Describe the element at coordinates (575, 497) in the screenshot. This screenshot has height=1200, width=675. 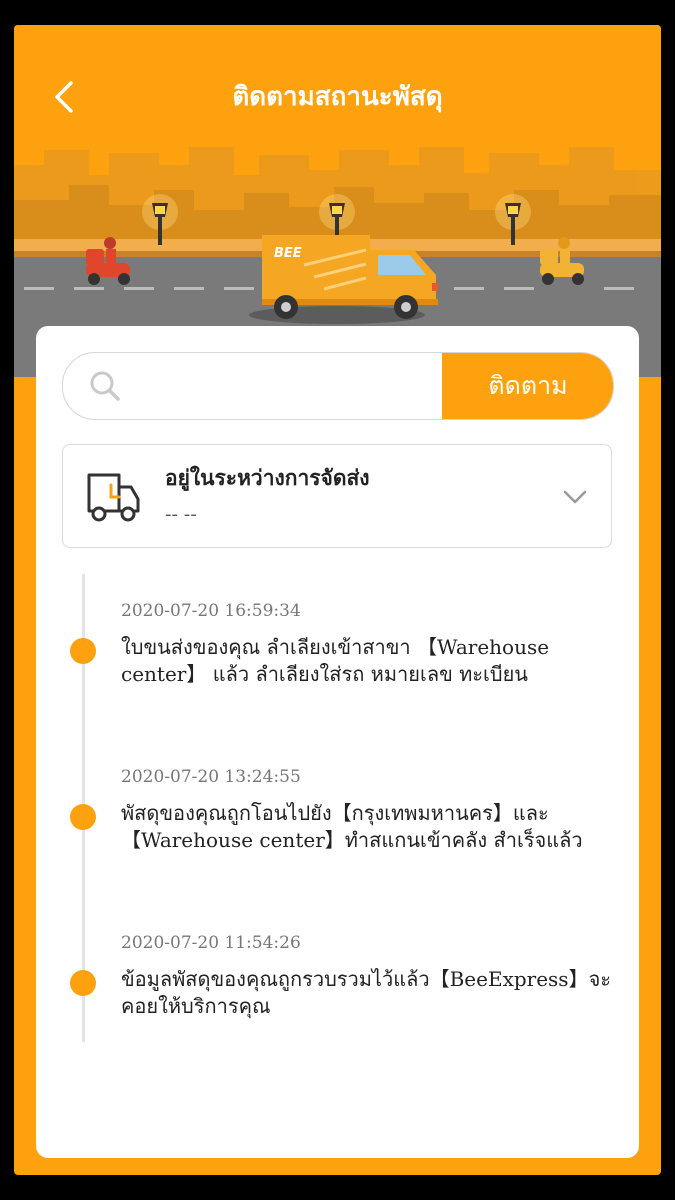
I see `chevron-down-icon` at that location.